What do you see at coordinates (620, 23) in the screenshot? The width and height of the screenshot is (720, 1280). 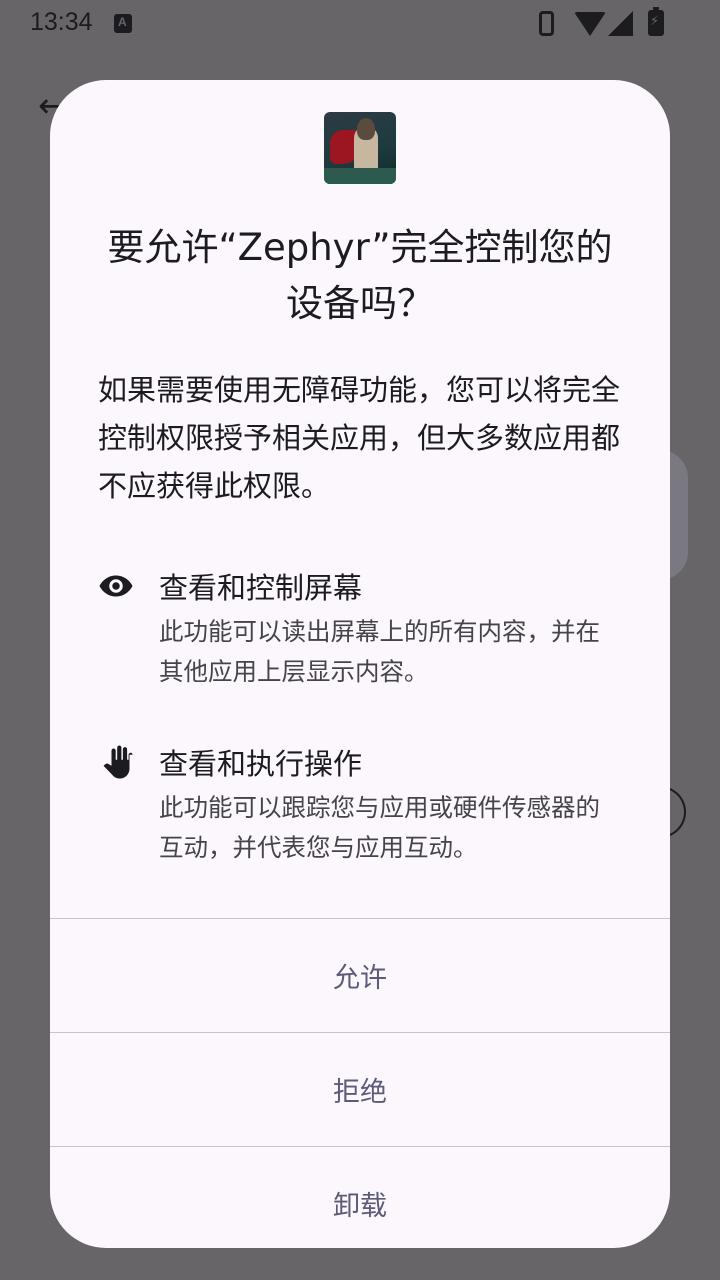 I see `signal-icon` at bounding box center [620, 23].